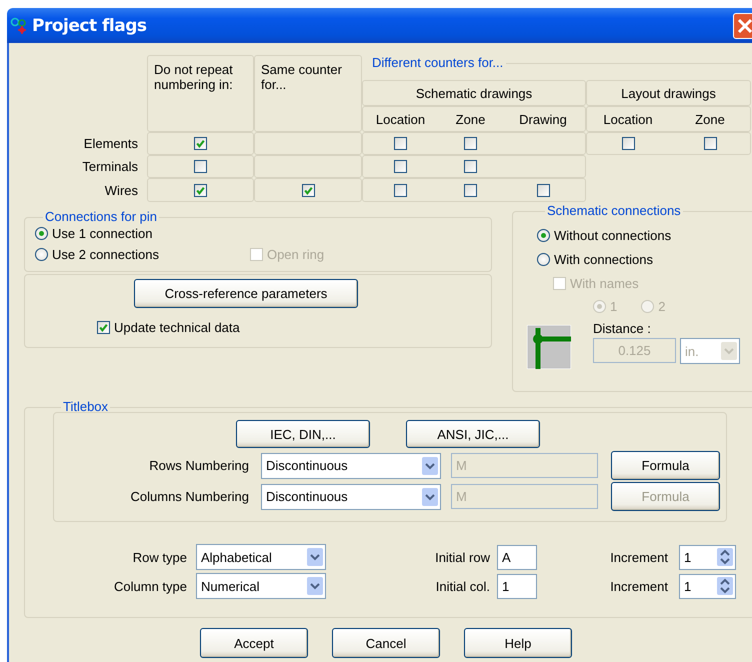 The width and height of the screenshot is (752, 662). What do you see at coordinates (254, 643) in the screenshot?
I see `dialog-button: Accept` at bounding box center [254, 643].